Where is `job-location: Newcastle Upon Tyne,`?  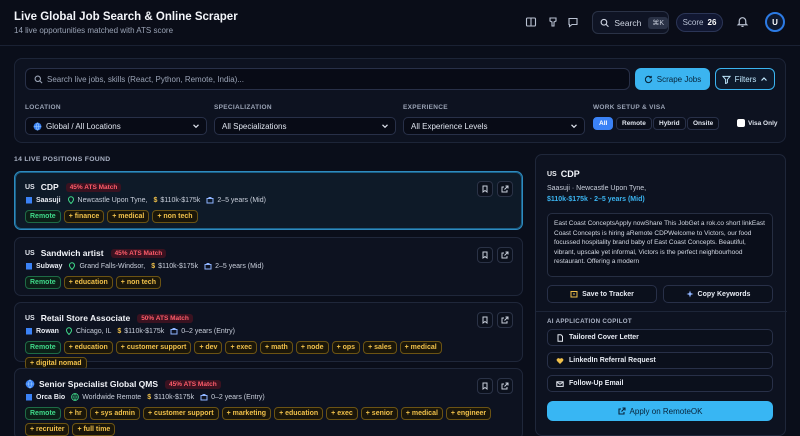 job-location: Newcastle Upon Tyne, is located at coordinates (112, 200).